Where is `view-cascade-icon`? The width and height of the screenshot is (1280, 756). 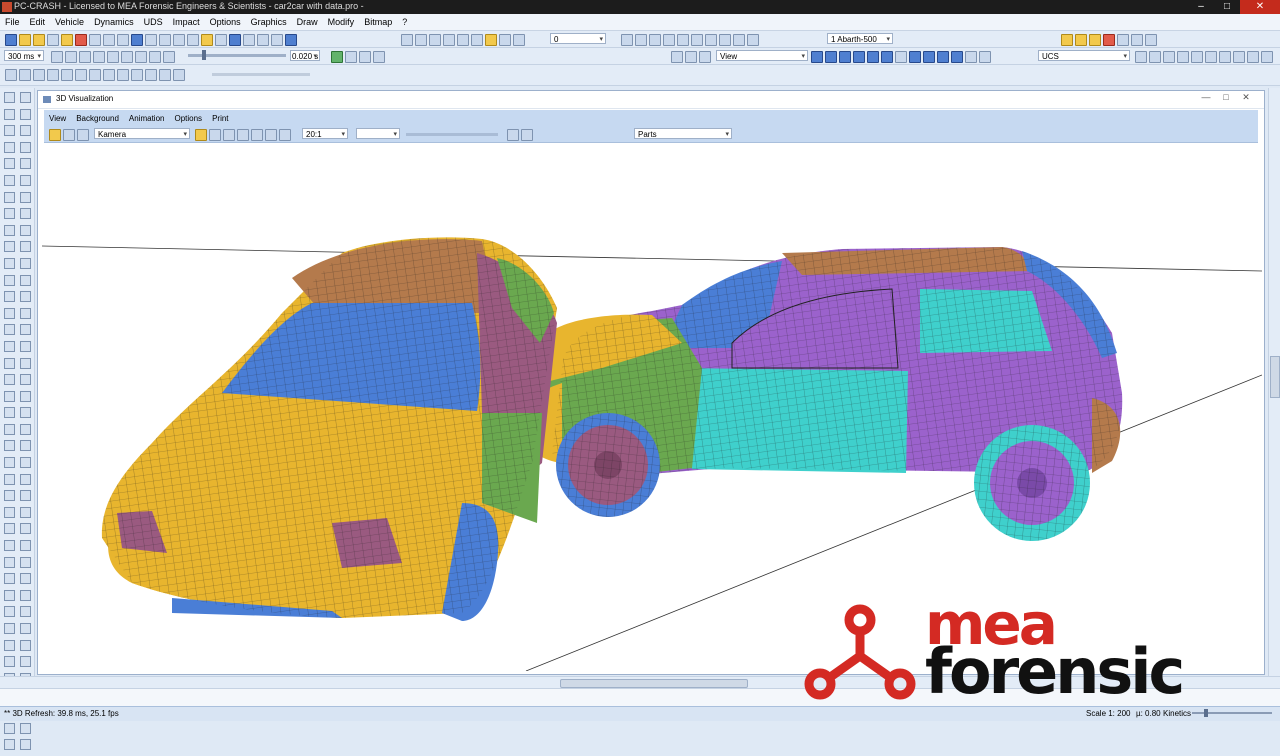 view-cascade-icon is located at coordinates (1137, 40).